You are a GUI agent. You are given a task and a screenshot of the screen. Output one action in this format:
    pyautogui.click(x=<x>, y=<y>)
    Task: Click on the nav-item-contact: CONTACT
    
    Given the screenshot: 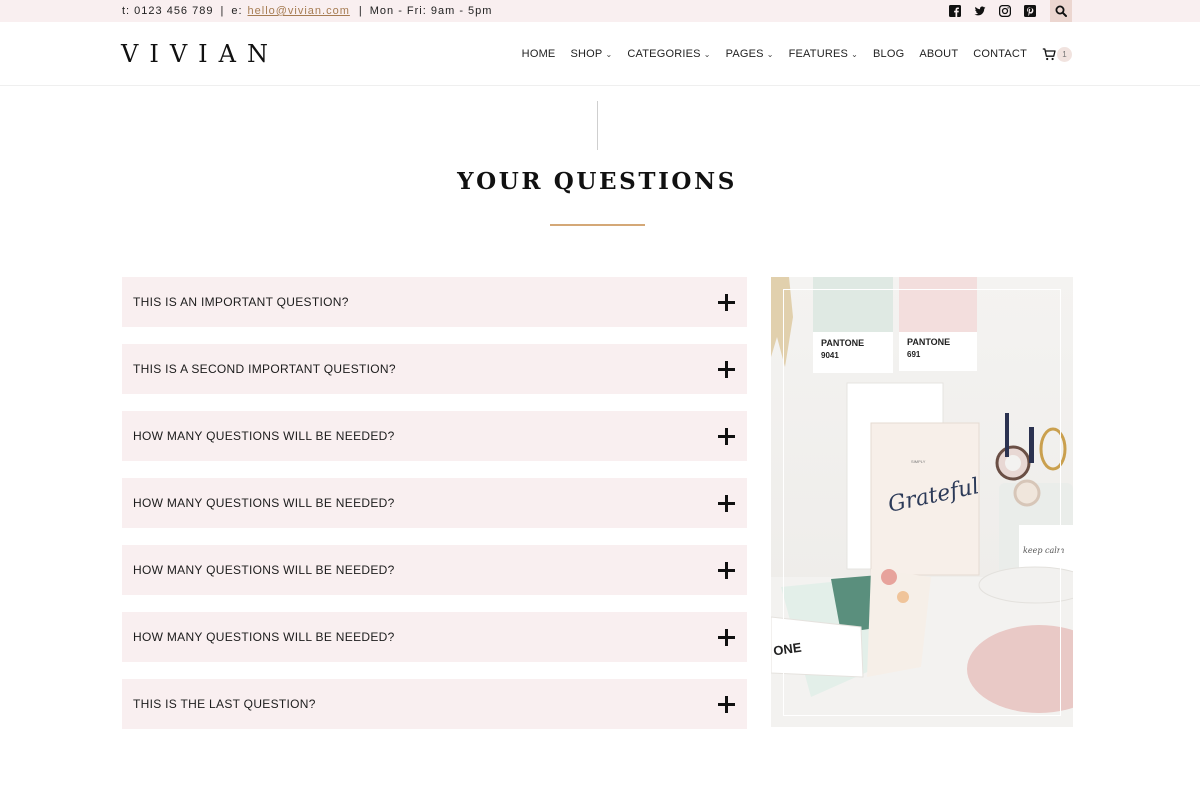 What is the action you would take?
    pyautogui.click(x=1000, y=54)
    